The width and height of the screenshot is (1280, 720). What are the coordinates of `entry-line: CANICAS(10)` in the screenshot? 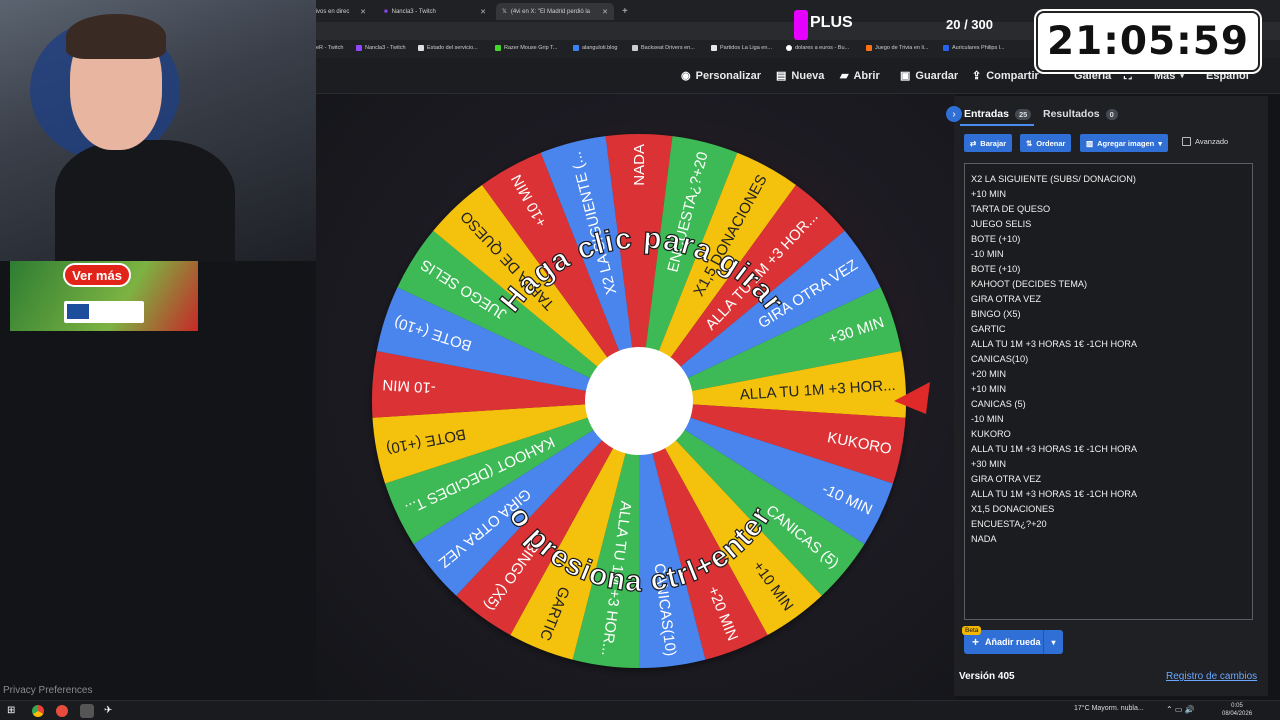 It's located at (1108, 359).